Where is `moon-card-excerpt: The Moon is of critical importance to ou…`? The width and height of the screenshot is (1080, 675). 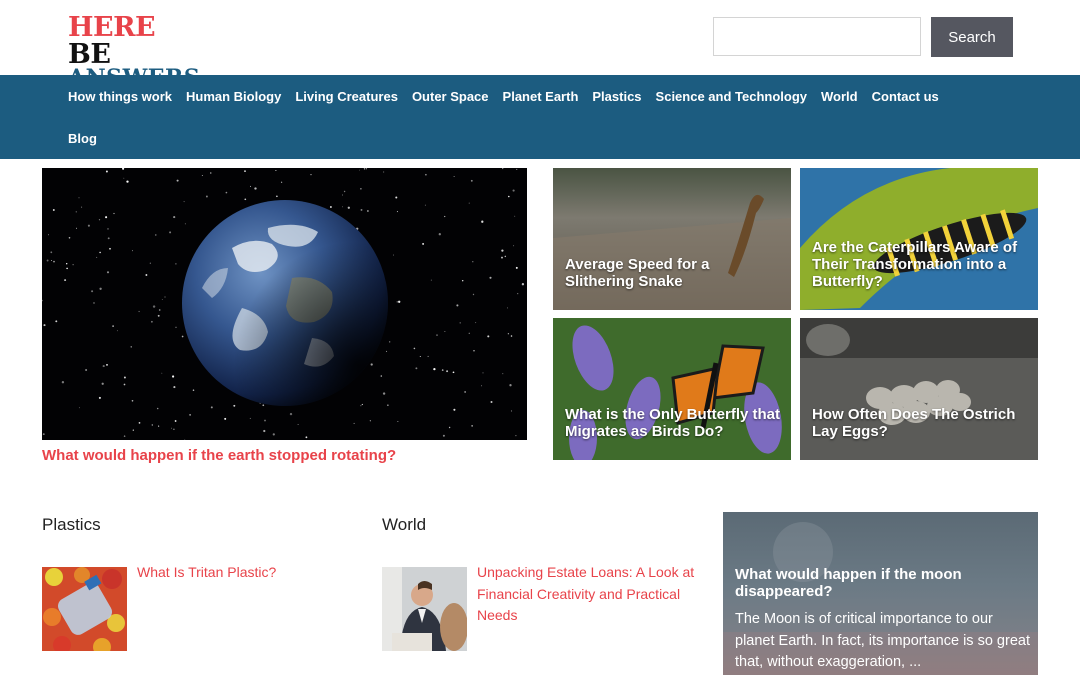 moon-card-excerpt: The Moon is of critical importance to ou… is located at coordinates (882, 640).